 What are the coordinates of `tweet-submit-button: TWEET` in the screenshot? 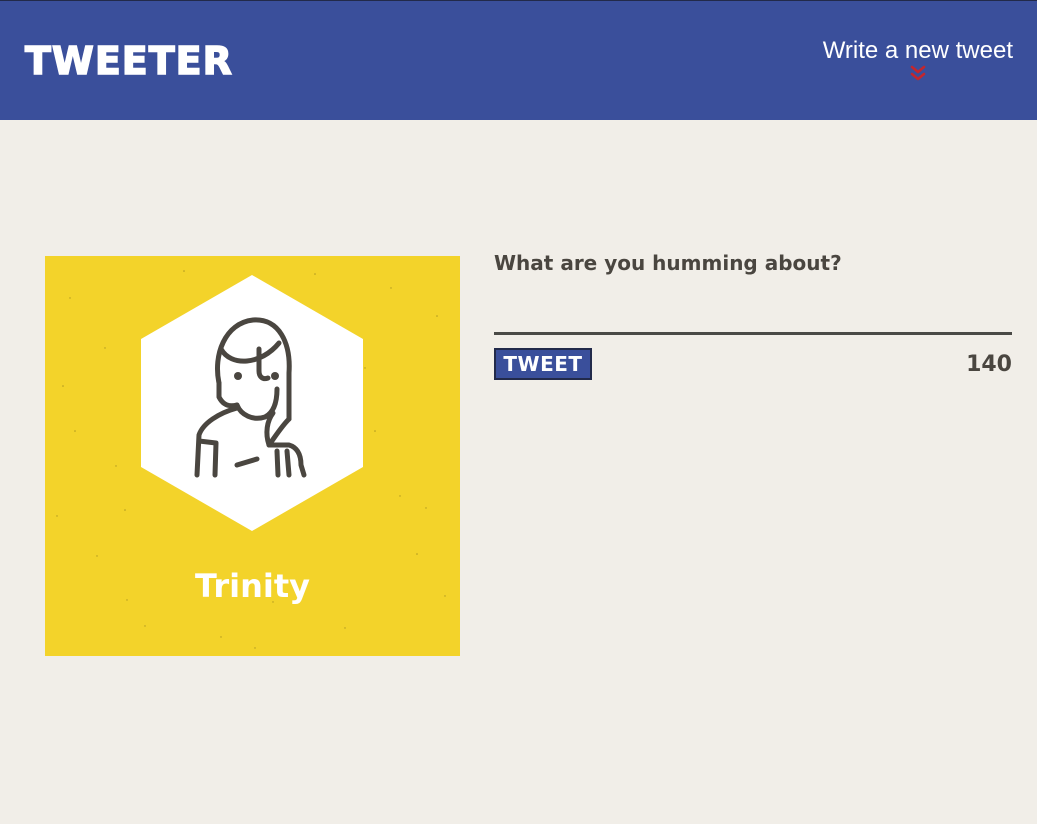 It's located at (543, 364).